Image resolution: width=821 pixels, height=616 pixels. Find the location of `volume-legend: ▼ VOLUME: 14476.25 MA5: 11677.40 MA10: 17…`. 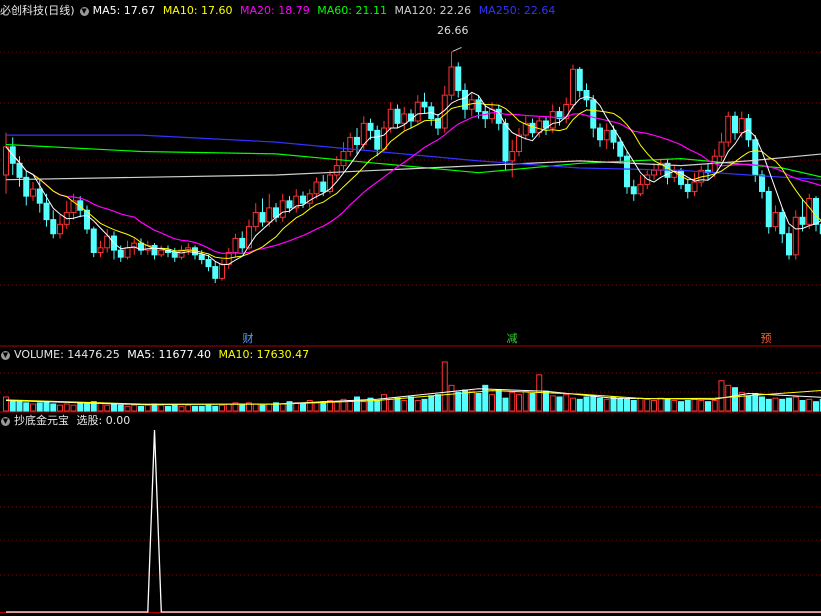

volume-legend: ▼ VOLUME: 14476.25 MA5: 11677.40 MA10: 17… is located at coordinates (156, 355).